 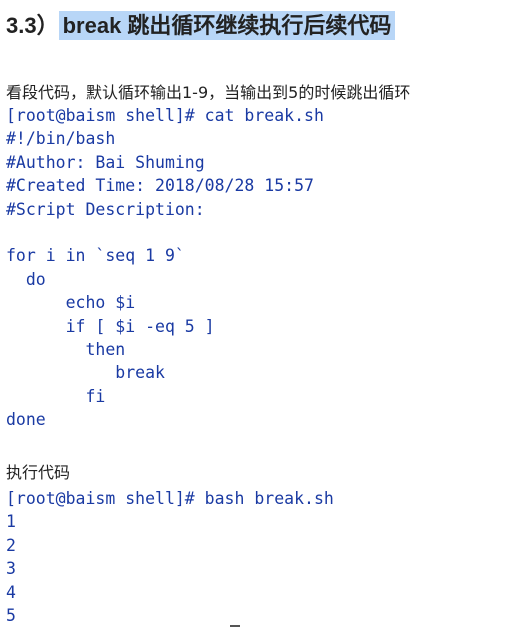 What do you see at coordinates (165, 115) in the screenshot?
I see `code-line: [root@baism shell]# cat break.sh` at bounding box center [165, 115].